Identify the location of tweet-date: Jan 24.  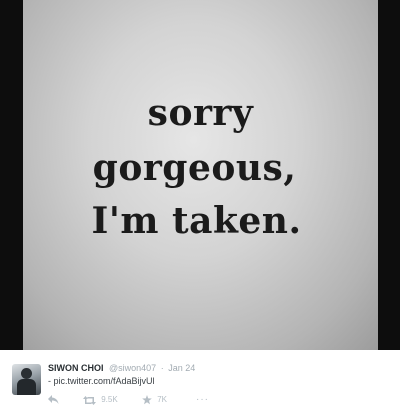
(181, 368).